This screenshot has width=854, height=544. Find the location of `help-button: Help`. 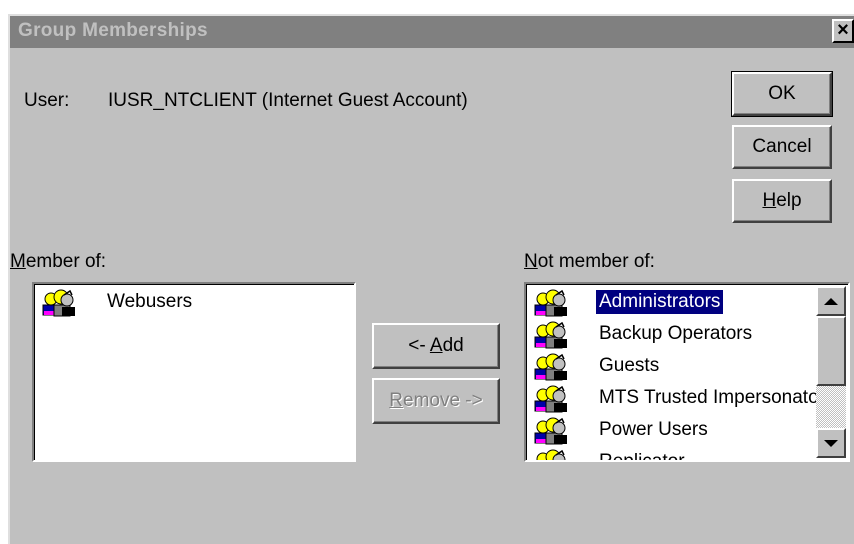

help-button: Help is located at coordinates (782, 201).